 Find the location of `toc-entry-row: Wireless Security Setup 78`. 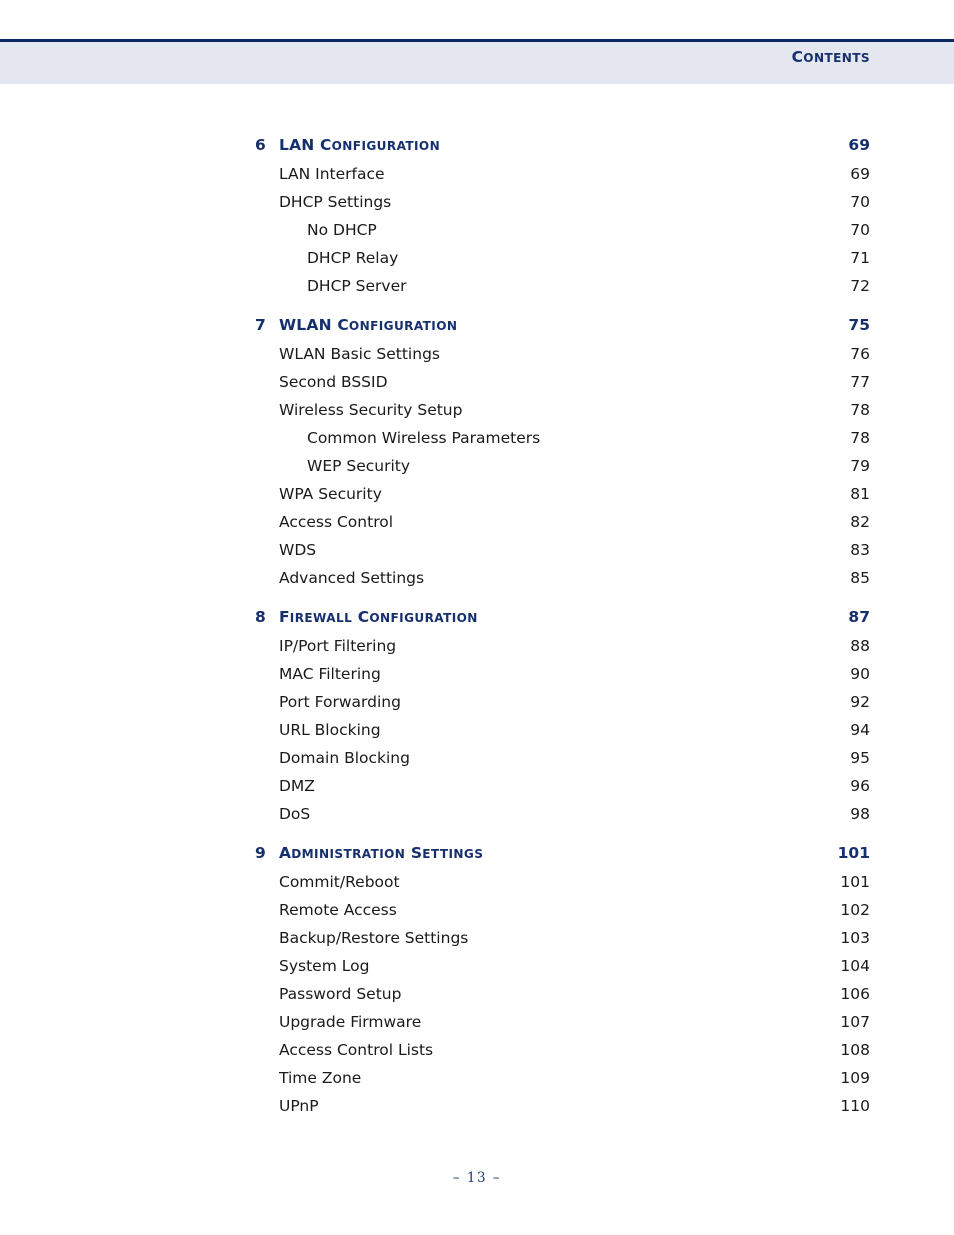

toc-entry-row: Wireless Security Setup 78 is located at coordinates (477, 410).